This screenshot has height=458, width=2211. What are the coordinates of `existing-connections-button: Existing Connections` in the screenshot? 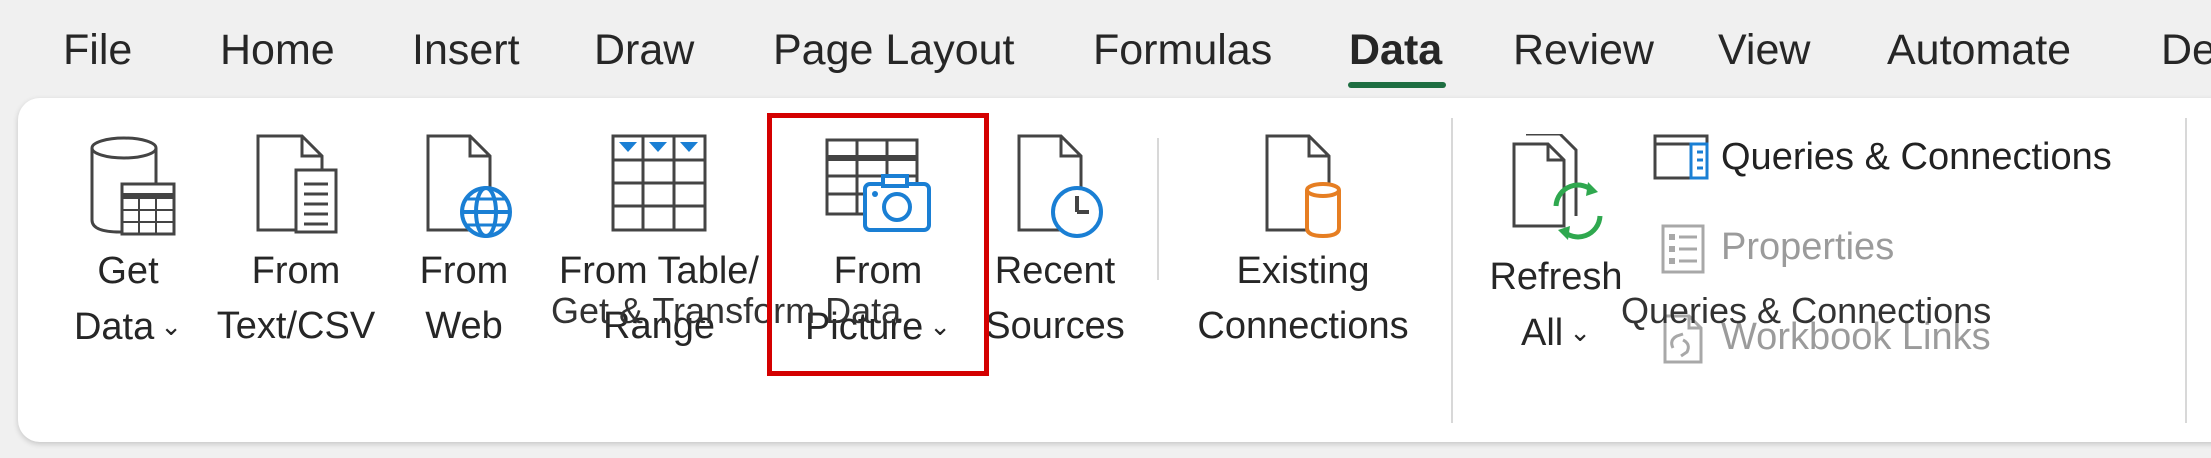 It's located at (1303, 243).